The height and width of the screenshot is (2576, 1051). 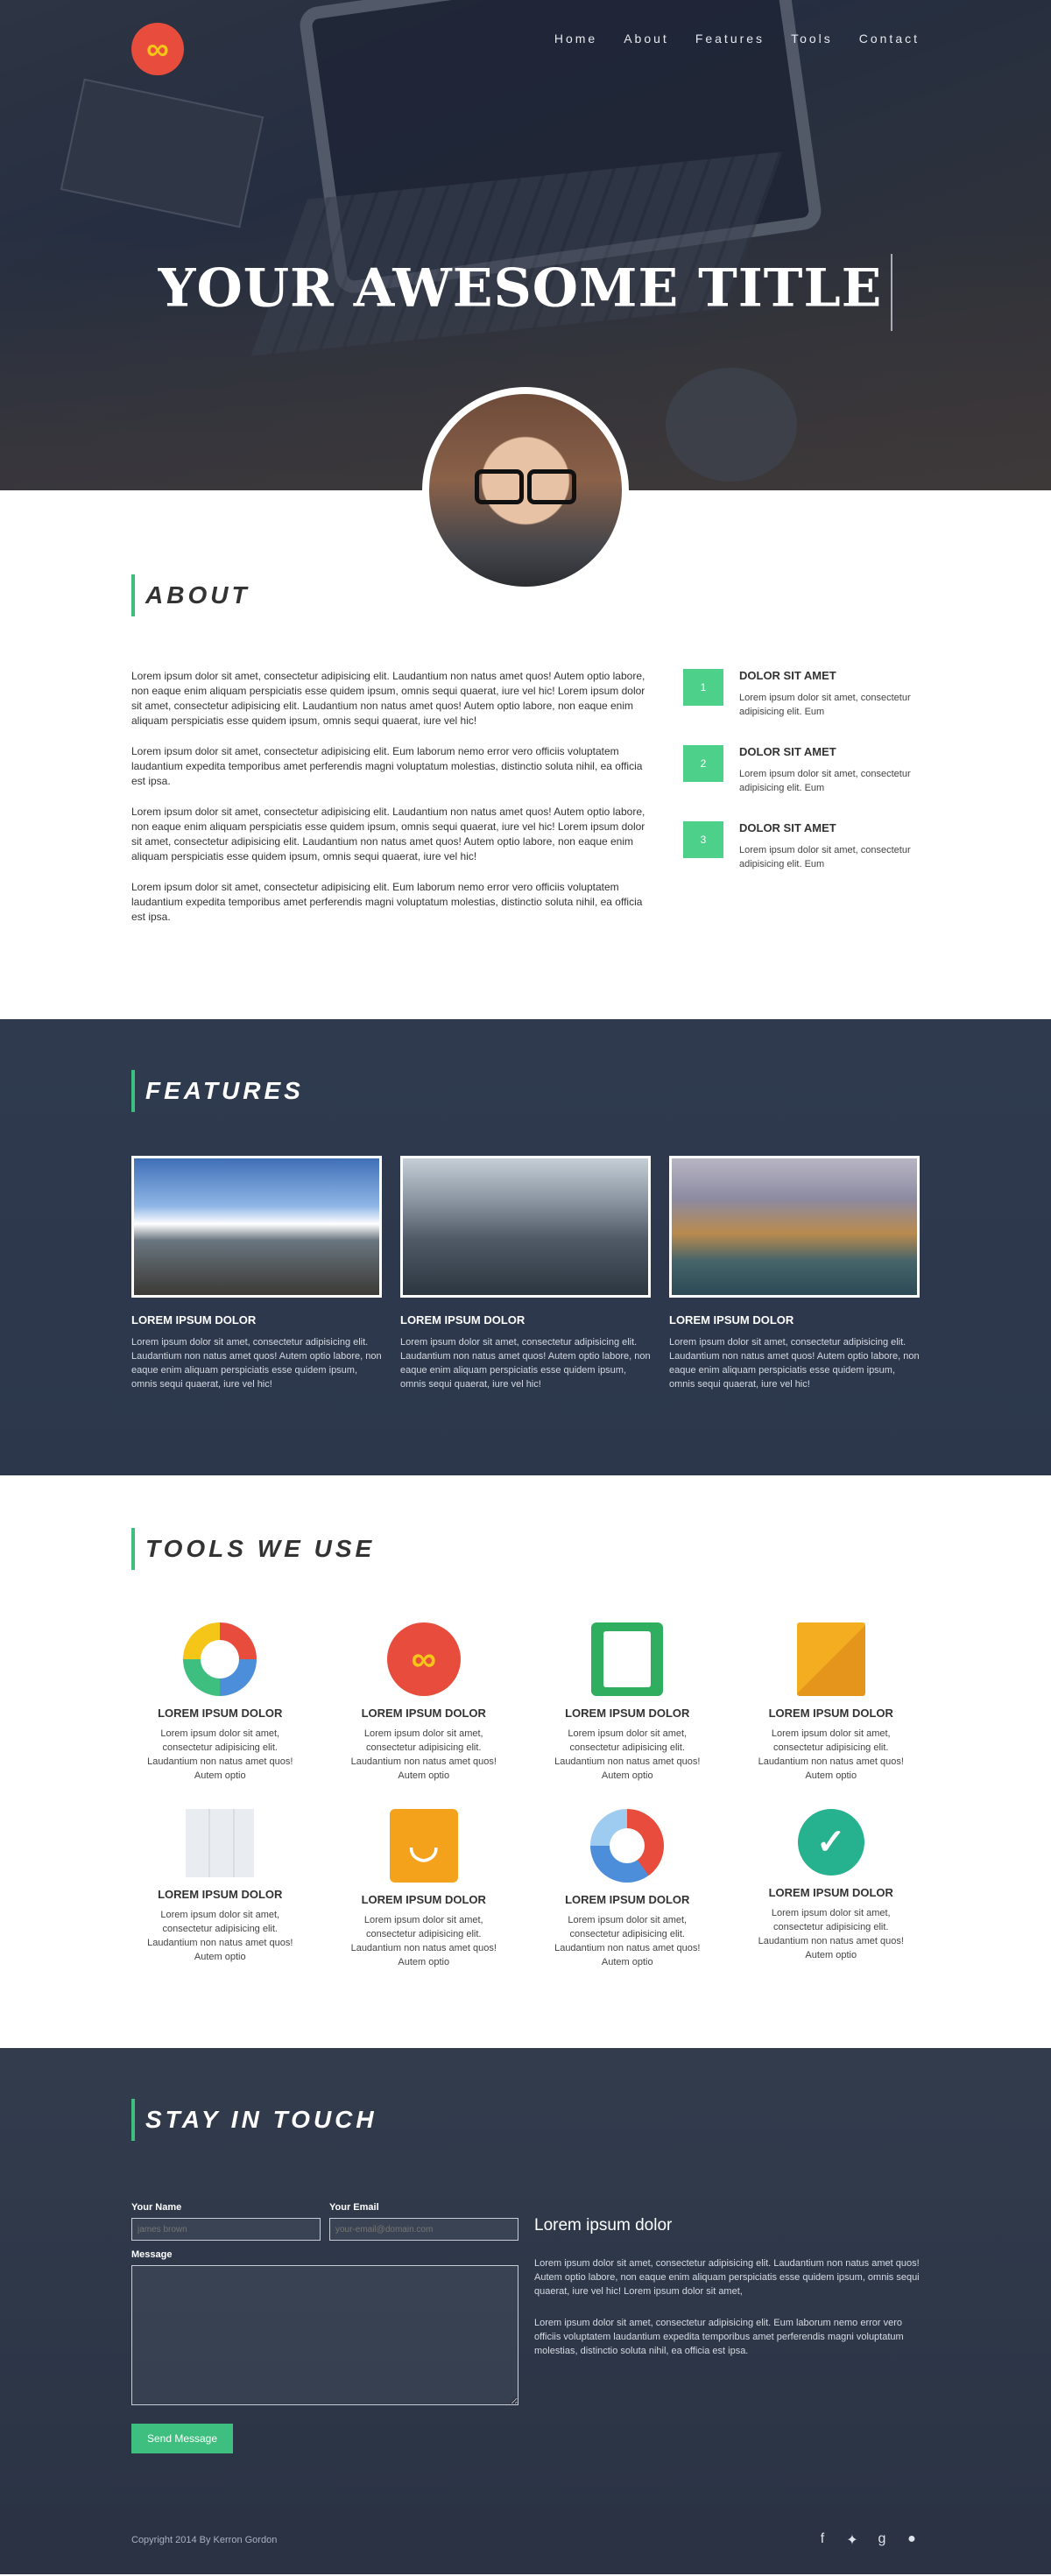 I want to click on github-icon: ●, so click(x=912, y=2540).